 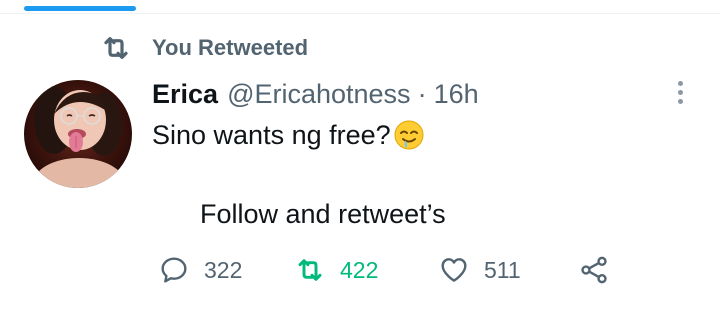 What do you see at coordinates (454, 270) in the screenshot?
I see `heart-icon` at bounding box center [454, 270].